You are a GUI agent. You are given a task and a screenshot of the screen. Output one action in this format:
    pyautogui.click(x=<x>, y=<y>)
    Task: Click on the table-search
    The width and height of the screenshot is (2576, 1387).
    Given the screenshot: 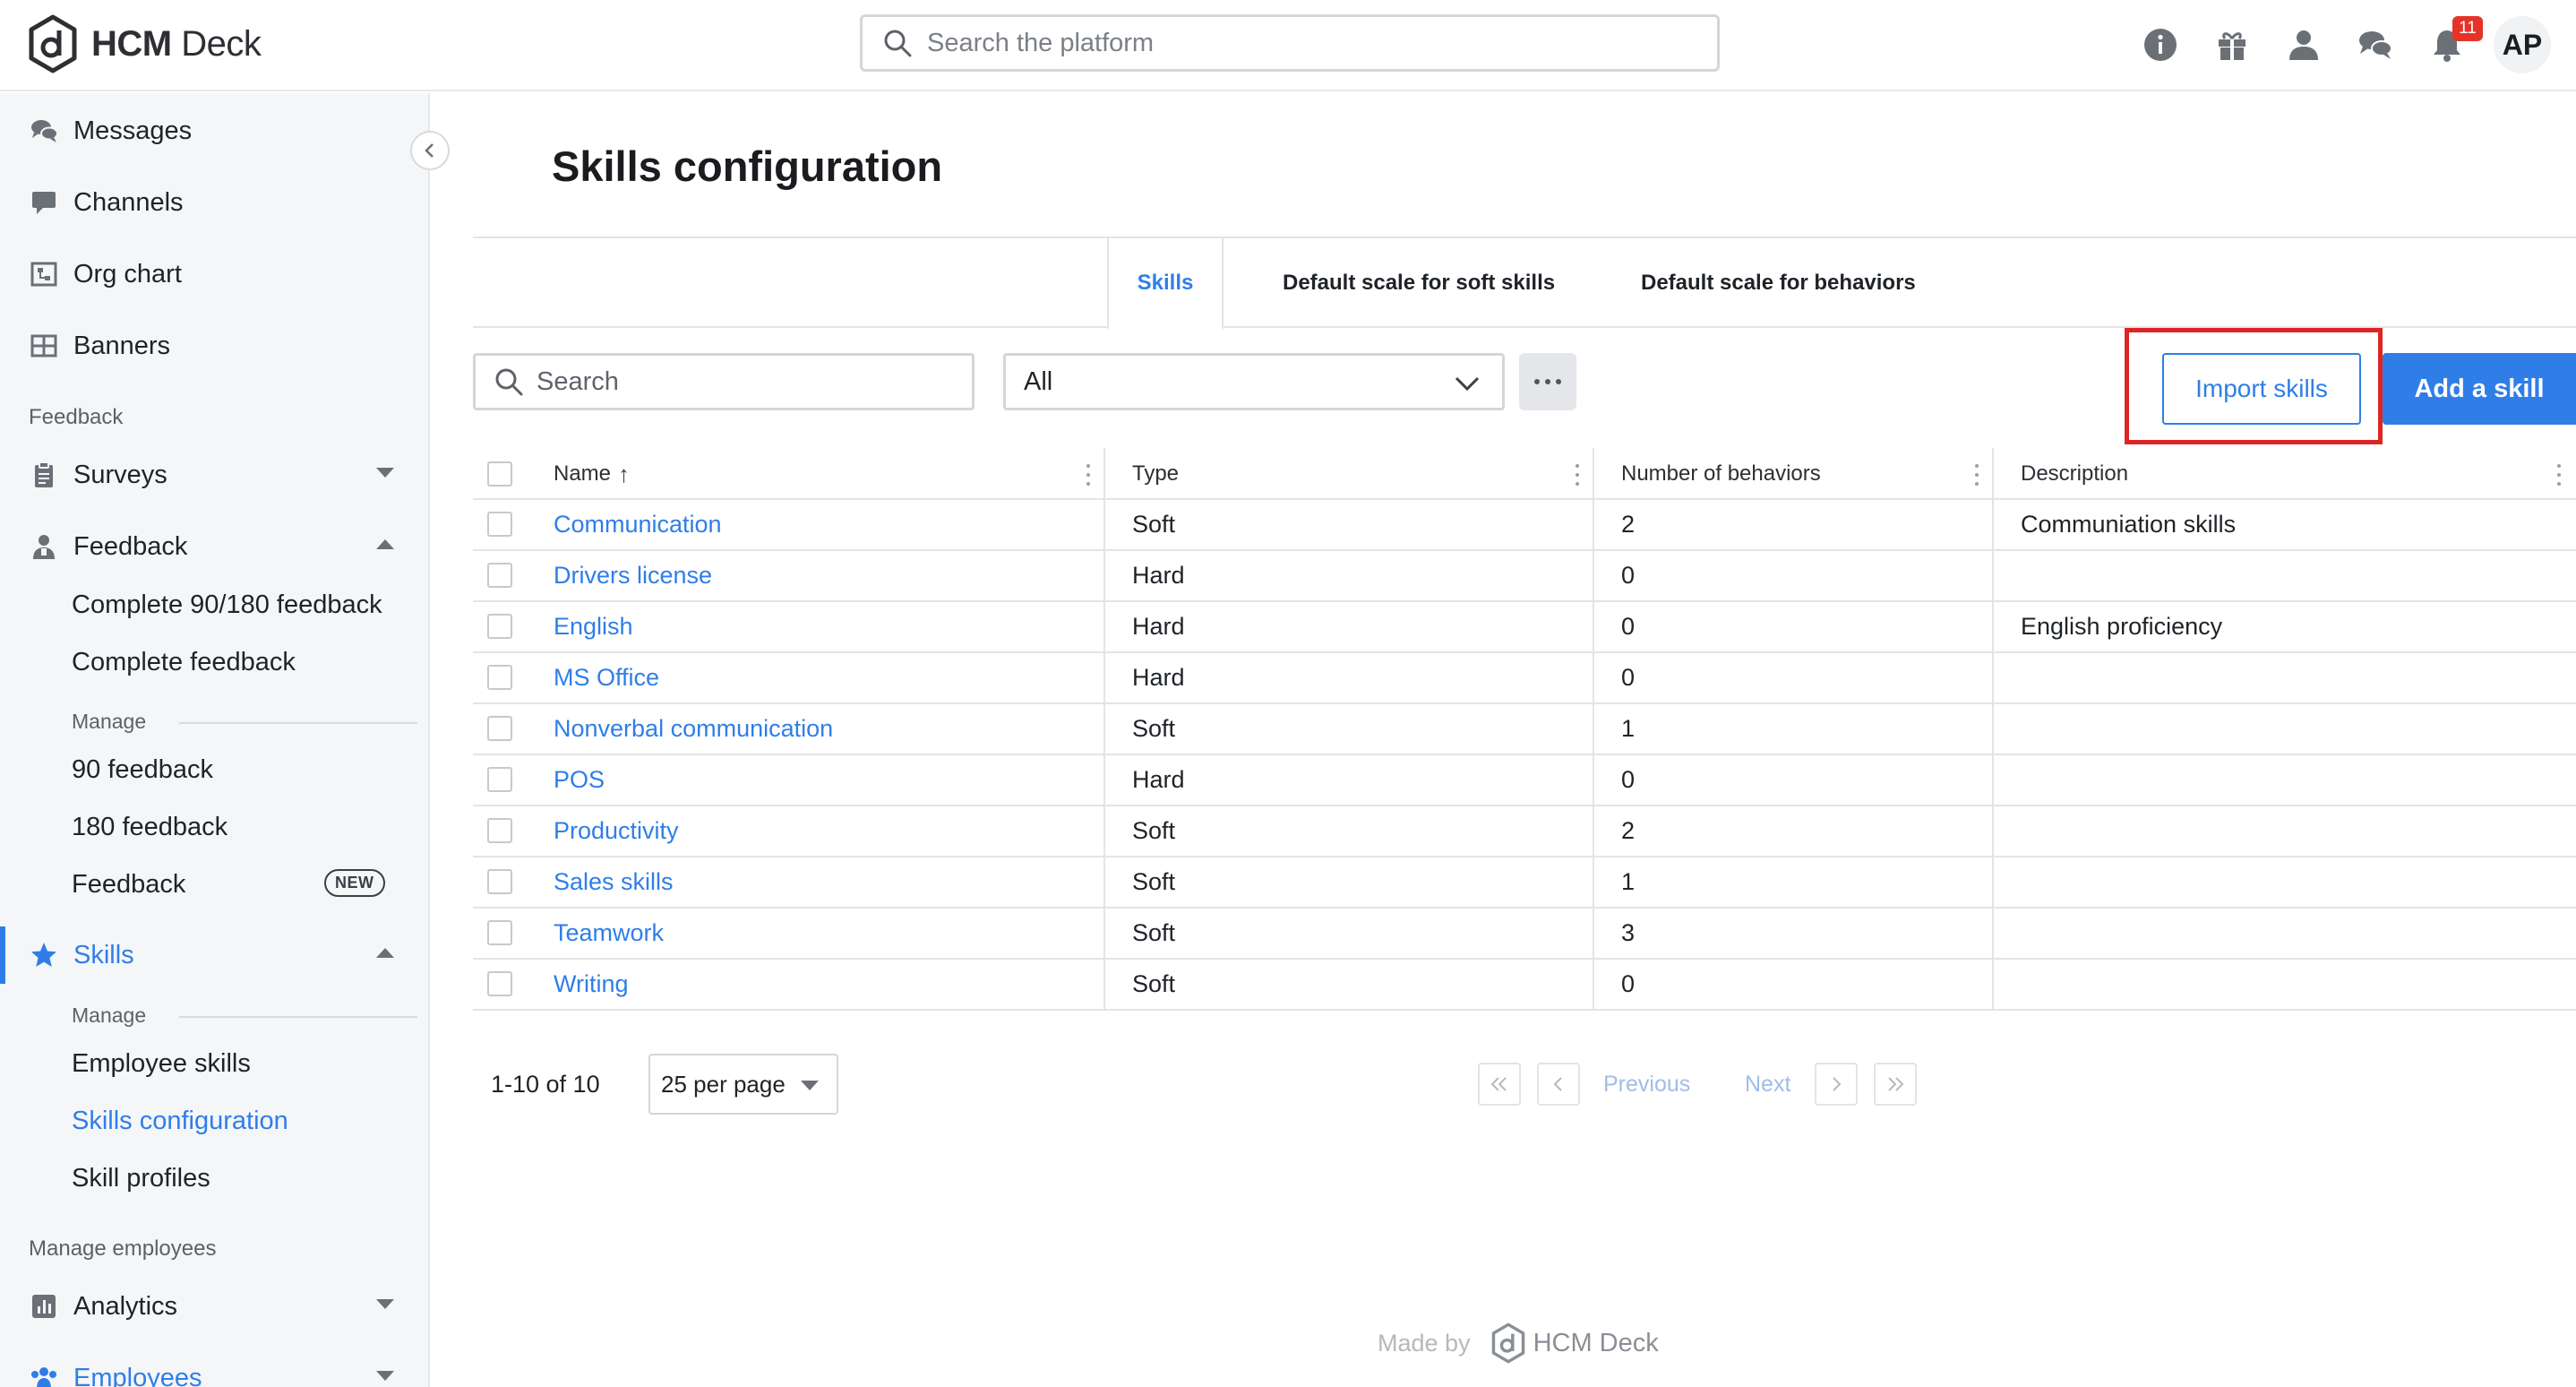 What is the action you would take?
    pyautogui.click(x=724, y=381)
    